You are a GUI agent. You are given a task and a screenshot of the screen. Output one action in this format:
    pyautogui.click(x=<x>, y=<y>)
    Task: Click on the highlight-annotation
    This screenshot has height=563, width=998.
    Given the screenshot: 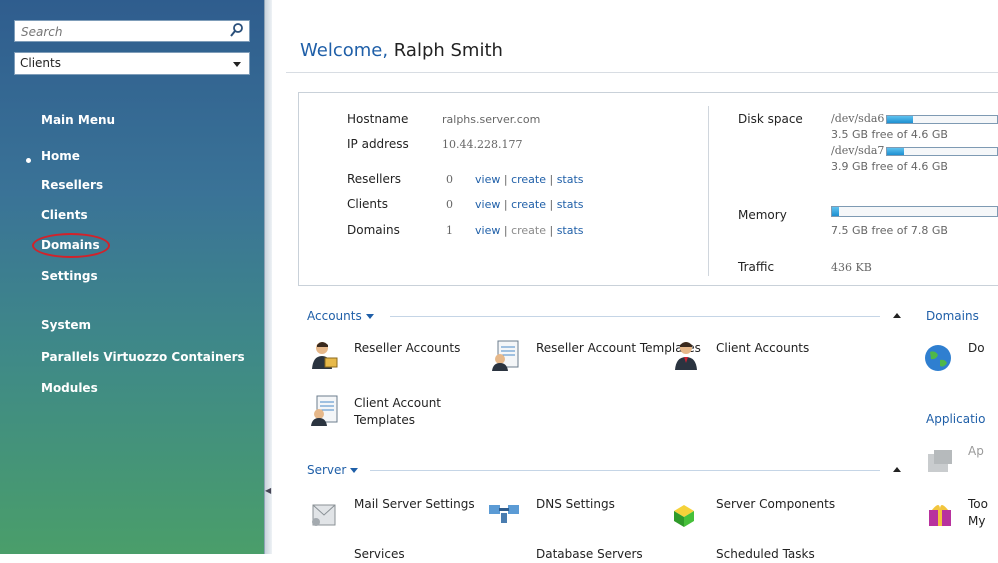 What is the action you would take?
    pyautogui.click(x=71, y=245)
    